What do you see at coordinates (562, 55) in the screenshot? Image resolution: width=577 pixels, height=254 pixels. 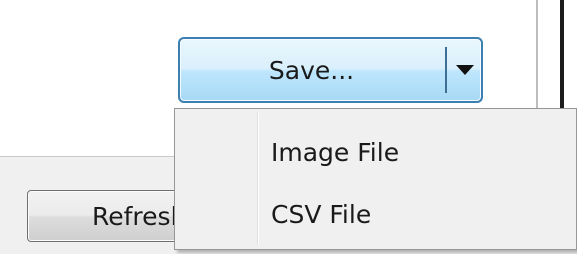 I see `pane-border` at bounding box center [562, 55].